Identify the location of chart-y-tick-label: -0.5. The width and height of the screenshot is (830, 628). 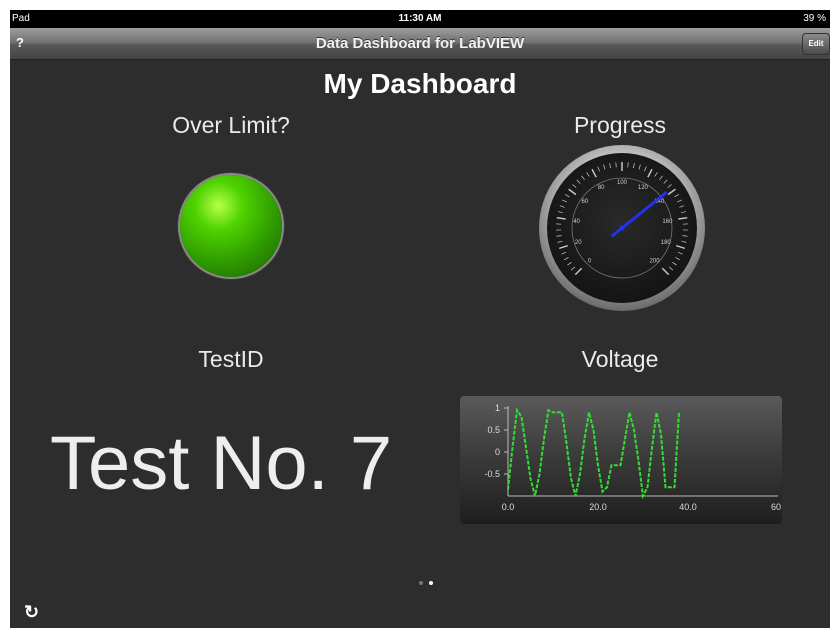
(492, 474).